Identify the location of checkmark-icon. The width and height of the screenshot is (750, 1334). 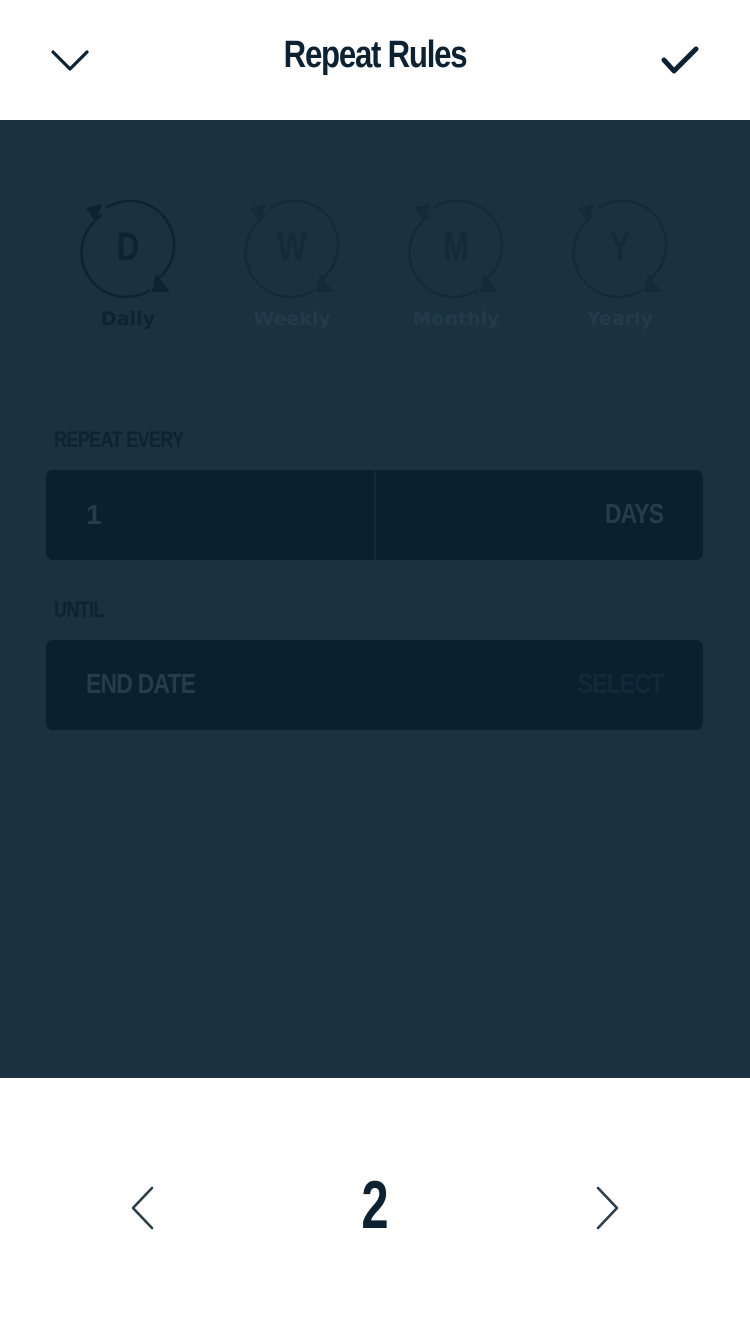
(680, 60).